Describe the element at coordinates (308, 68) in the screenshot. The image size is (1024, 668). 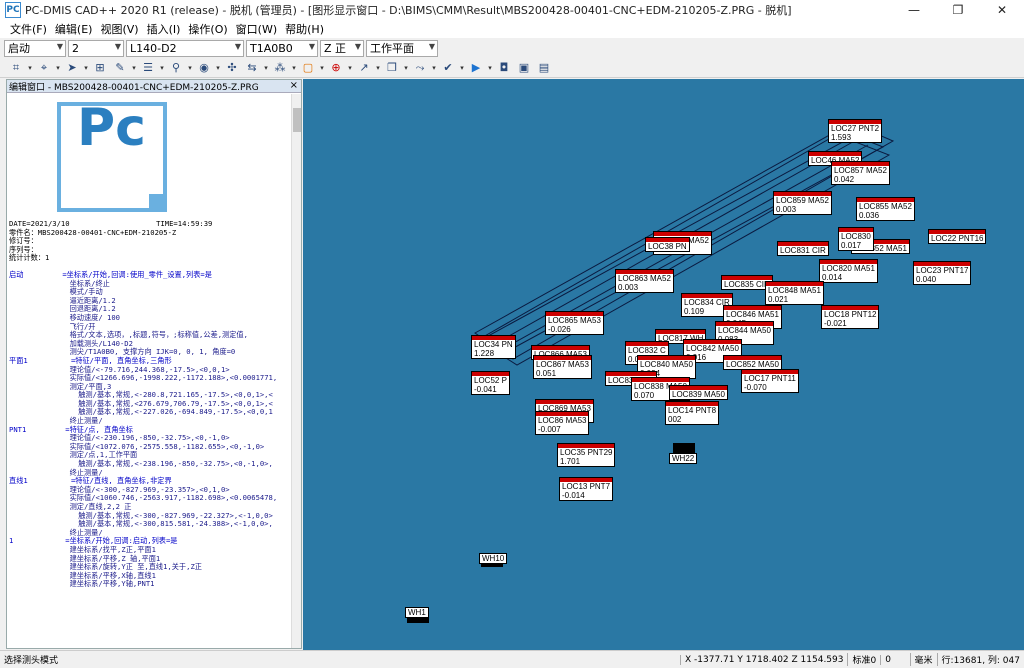
I see `box-icon: ▢` at that location.